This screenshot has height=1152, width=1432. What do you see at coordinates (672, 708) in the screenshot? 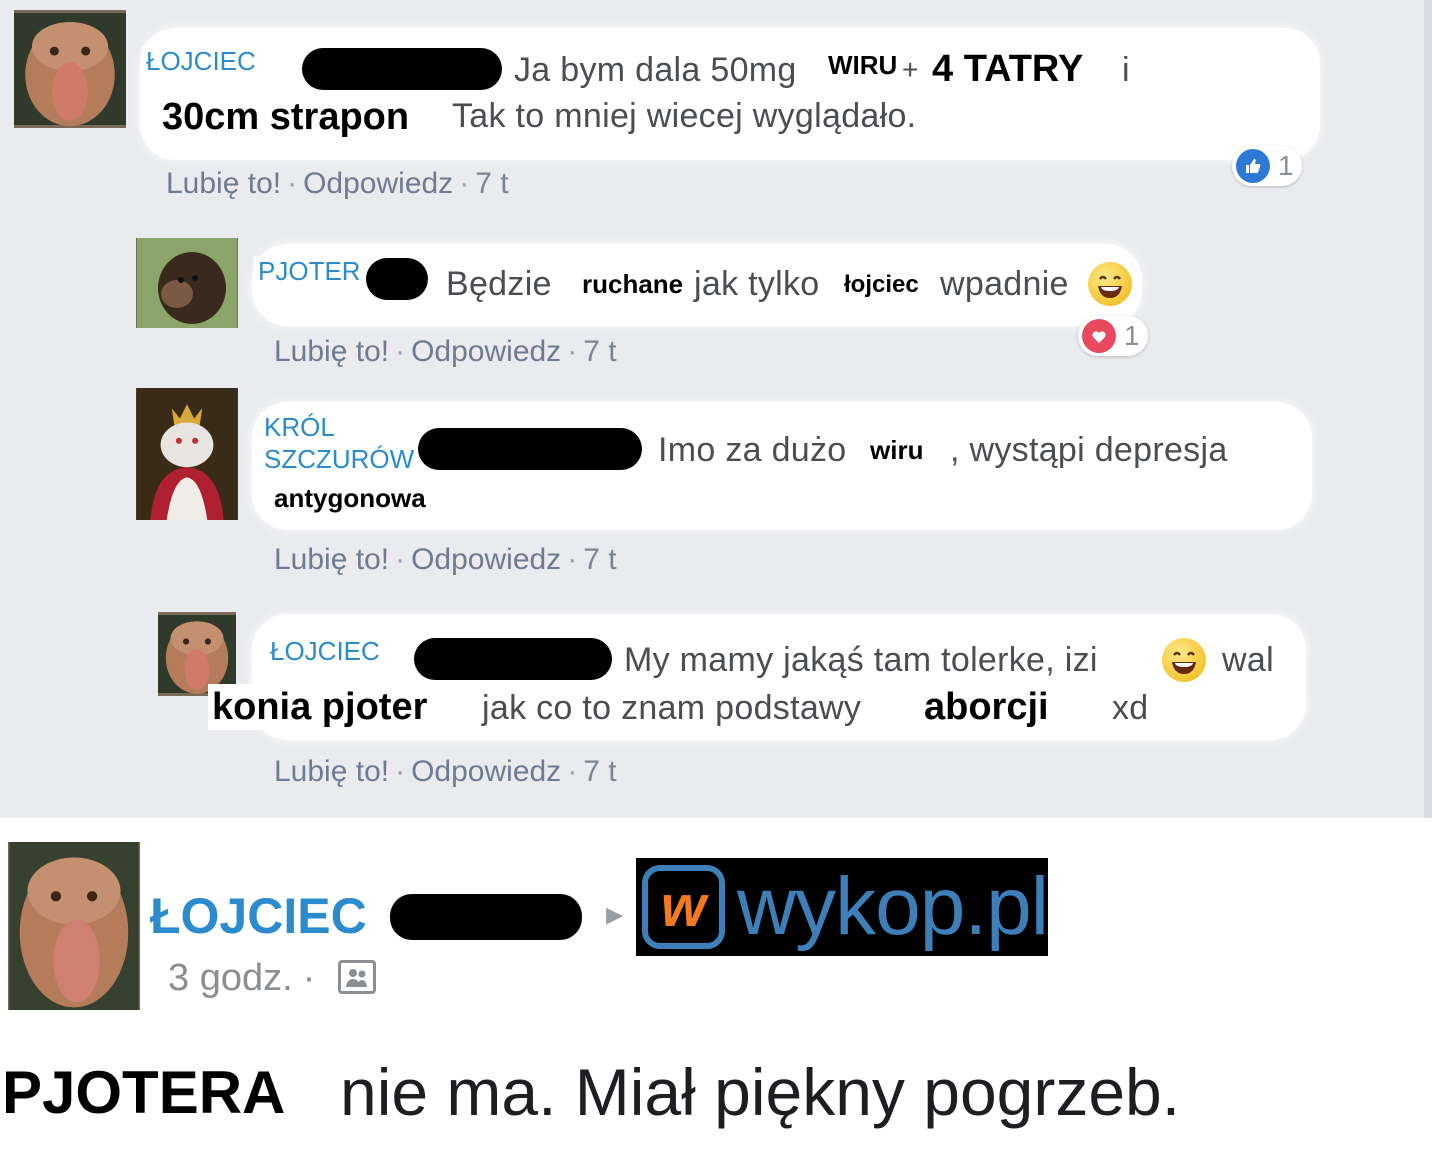
I see `comment-text: jak co to znam podstawy` at bounding box center [672, 708].